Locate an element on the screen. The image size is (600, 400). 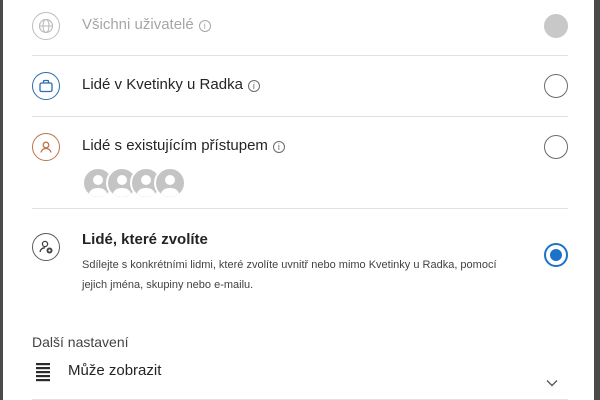
chevron-down-icon is located at coordinates (552, 383).